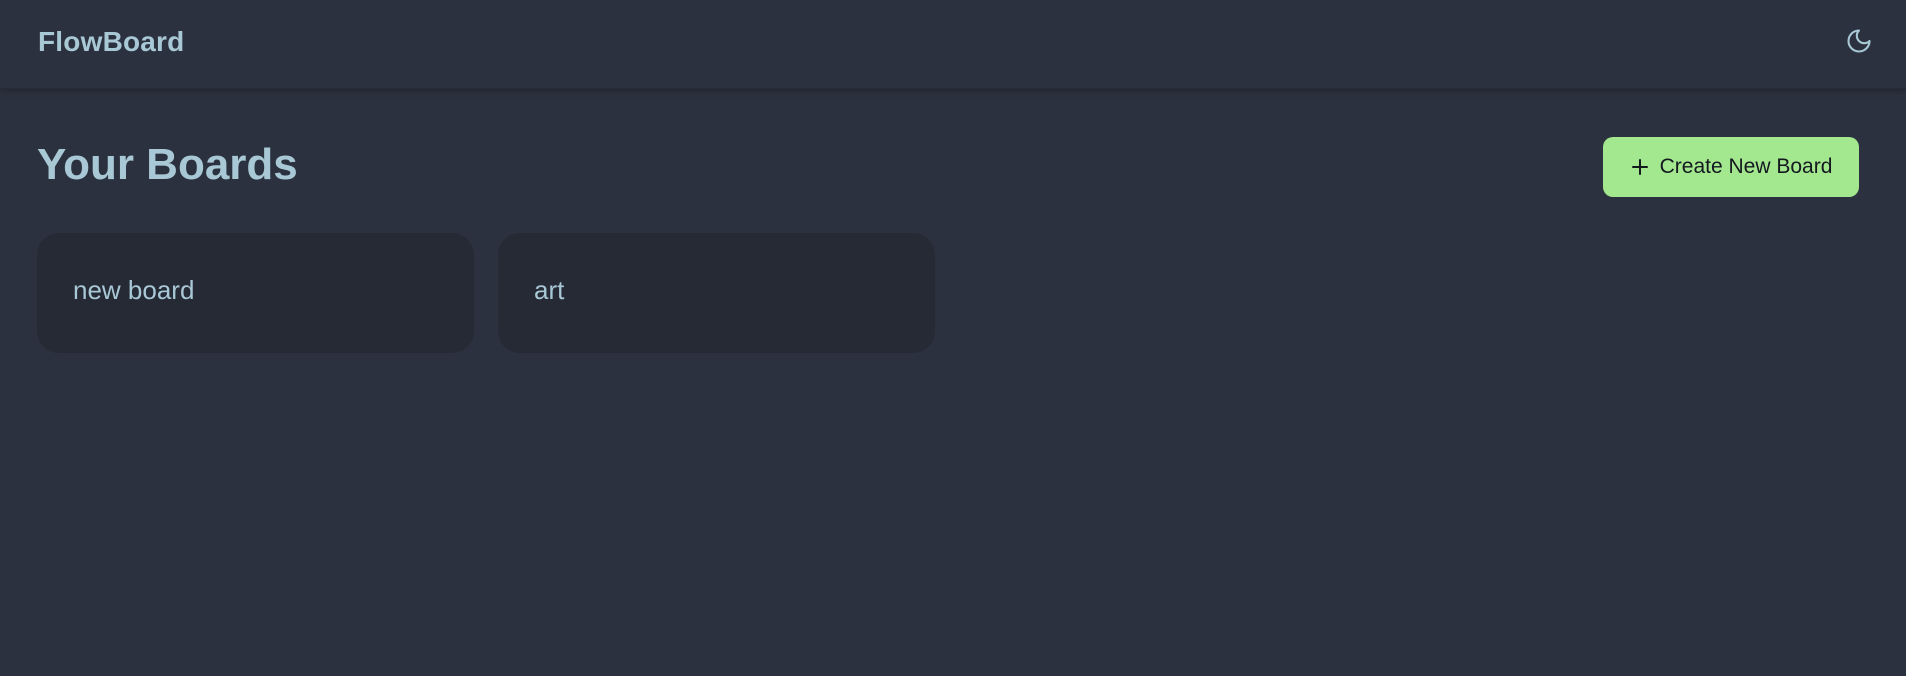  What do you see at coordinates (167, 164) in the screenshot?
I see `page-title: Your Boards` at bounding box center [167, 164].